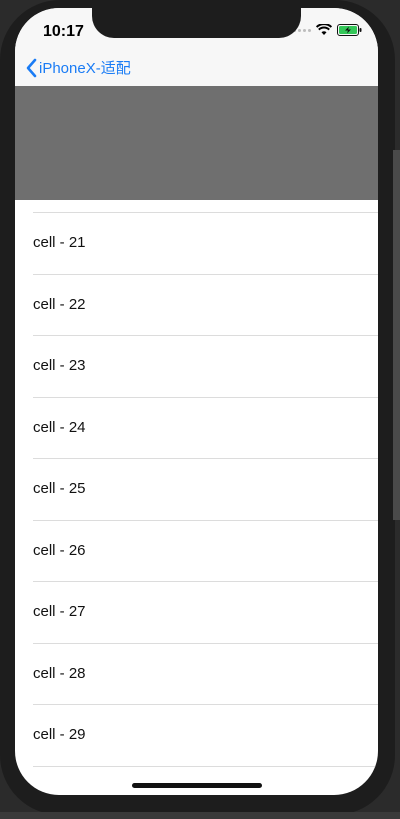 Image resolution: width=400 pixels, height=819 pixels. Describe the element at coordinates (196, 69) in the screenshot. I see `navigation-bar: iPhoneX-适配` at that location.